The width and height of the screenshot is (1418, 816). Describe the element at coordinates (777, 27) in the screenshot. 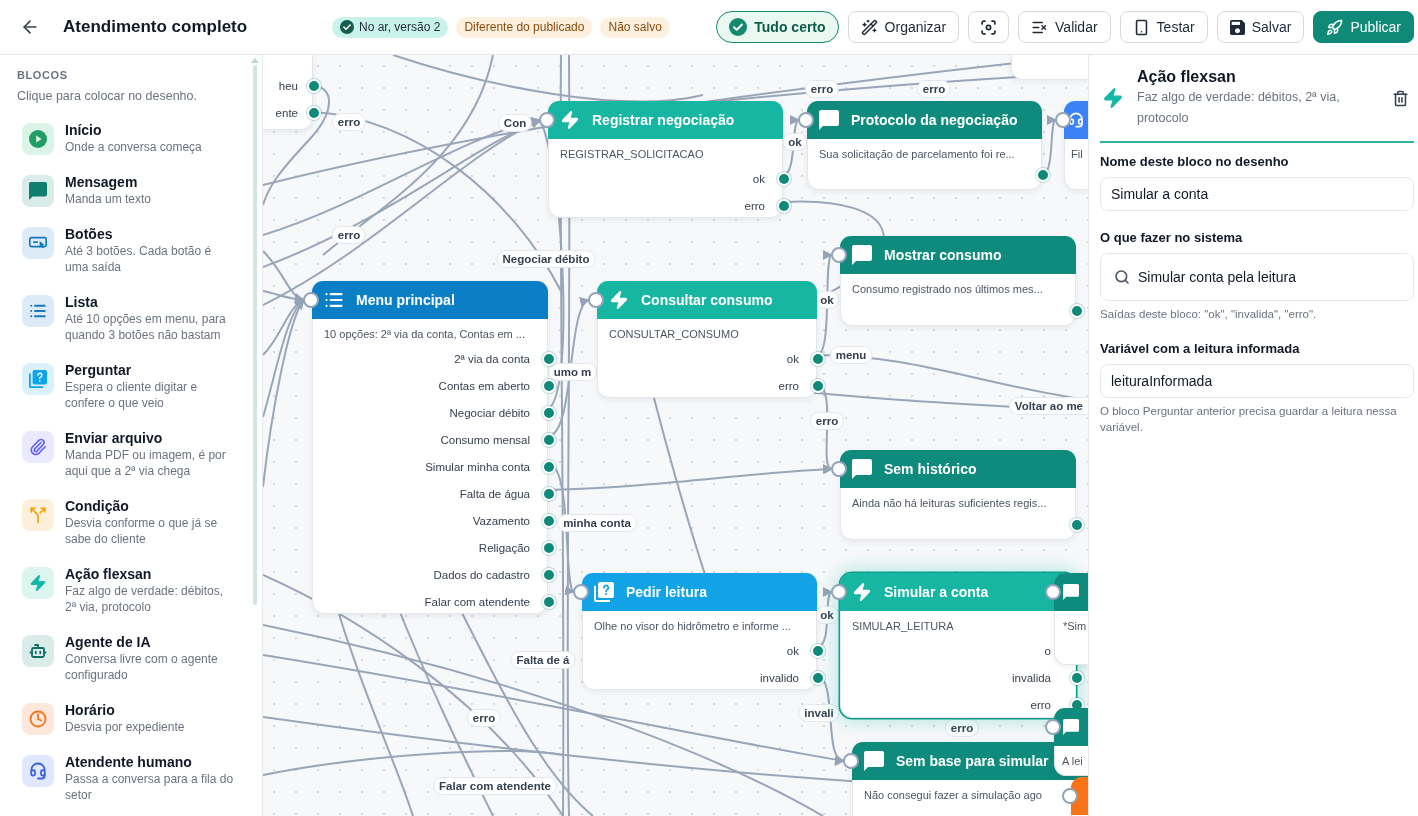

I see `status-button: Tudo certo` at that location.